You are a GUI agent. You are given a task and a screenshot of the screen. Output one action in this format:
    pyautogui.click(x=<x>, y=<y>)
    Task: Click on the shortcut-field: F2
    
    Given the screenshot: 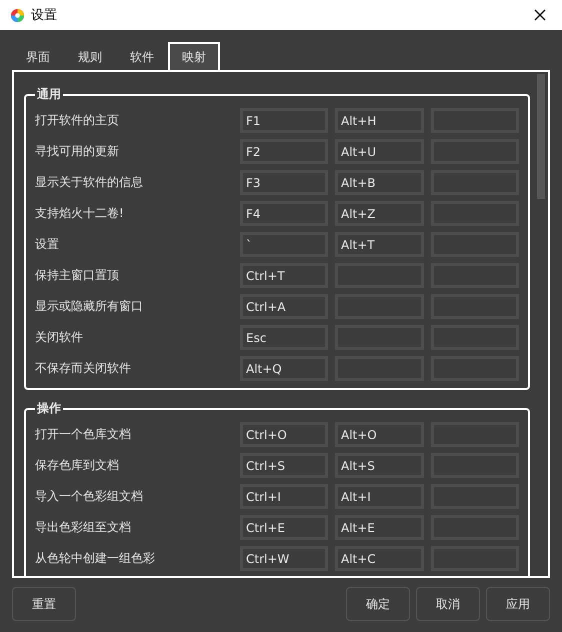 What is the action you would take?
    pyautogui.click(x=284, y=151)
    